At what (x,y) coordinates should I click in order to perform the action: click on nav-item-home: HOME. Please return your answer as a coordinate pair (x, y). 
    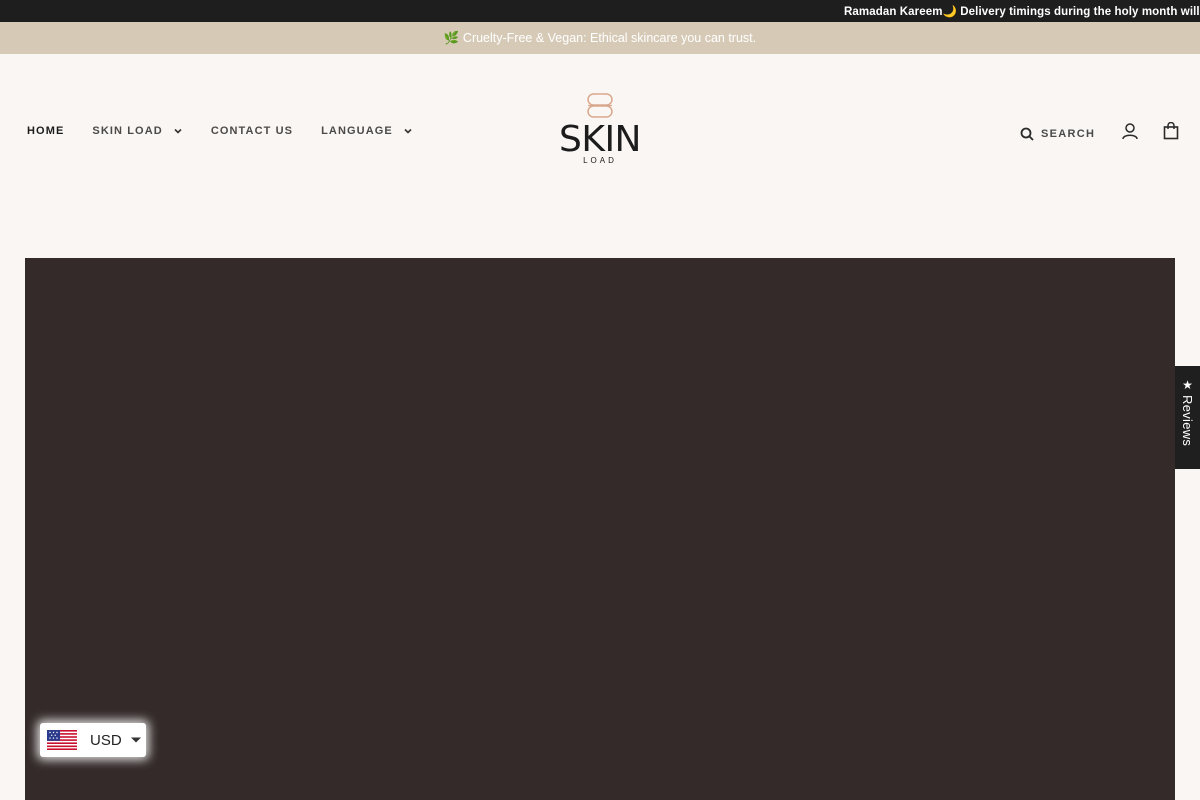
    Looking at the image, I should click on (45, 131).